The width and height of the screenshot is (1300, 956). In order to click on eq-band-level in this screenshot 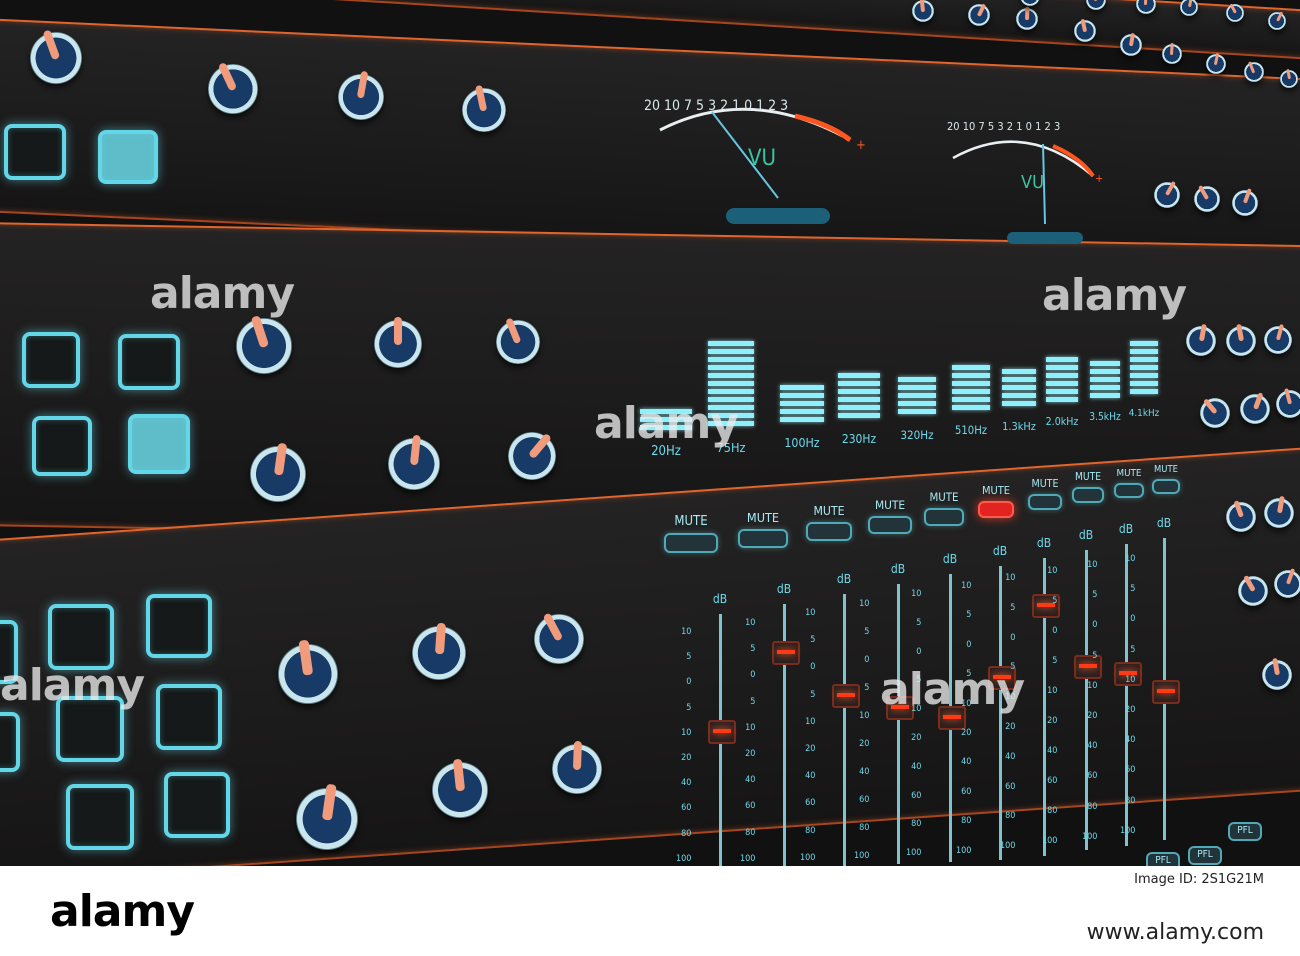, I will do `click(1062, 379)`.